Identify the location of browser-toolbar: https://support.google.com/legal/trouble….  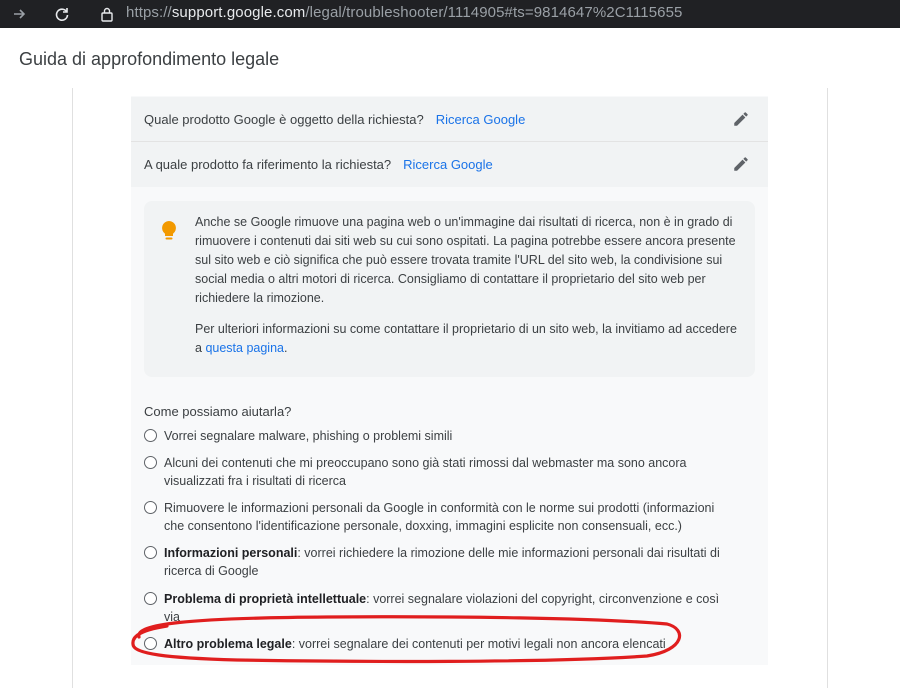
(450, 14).